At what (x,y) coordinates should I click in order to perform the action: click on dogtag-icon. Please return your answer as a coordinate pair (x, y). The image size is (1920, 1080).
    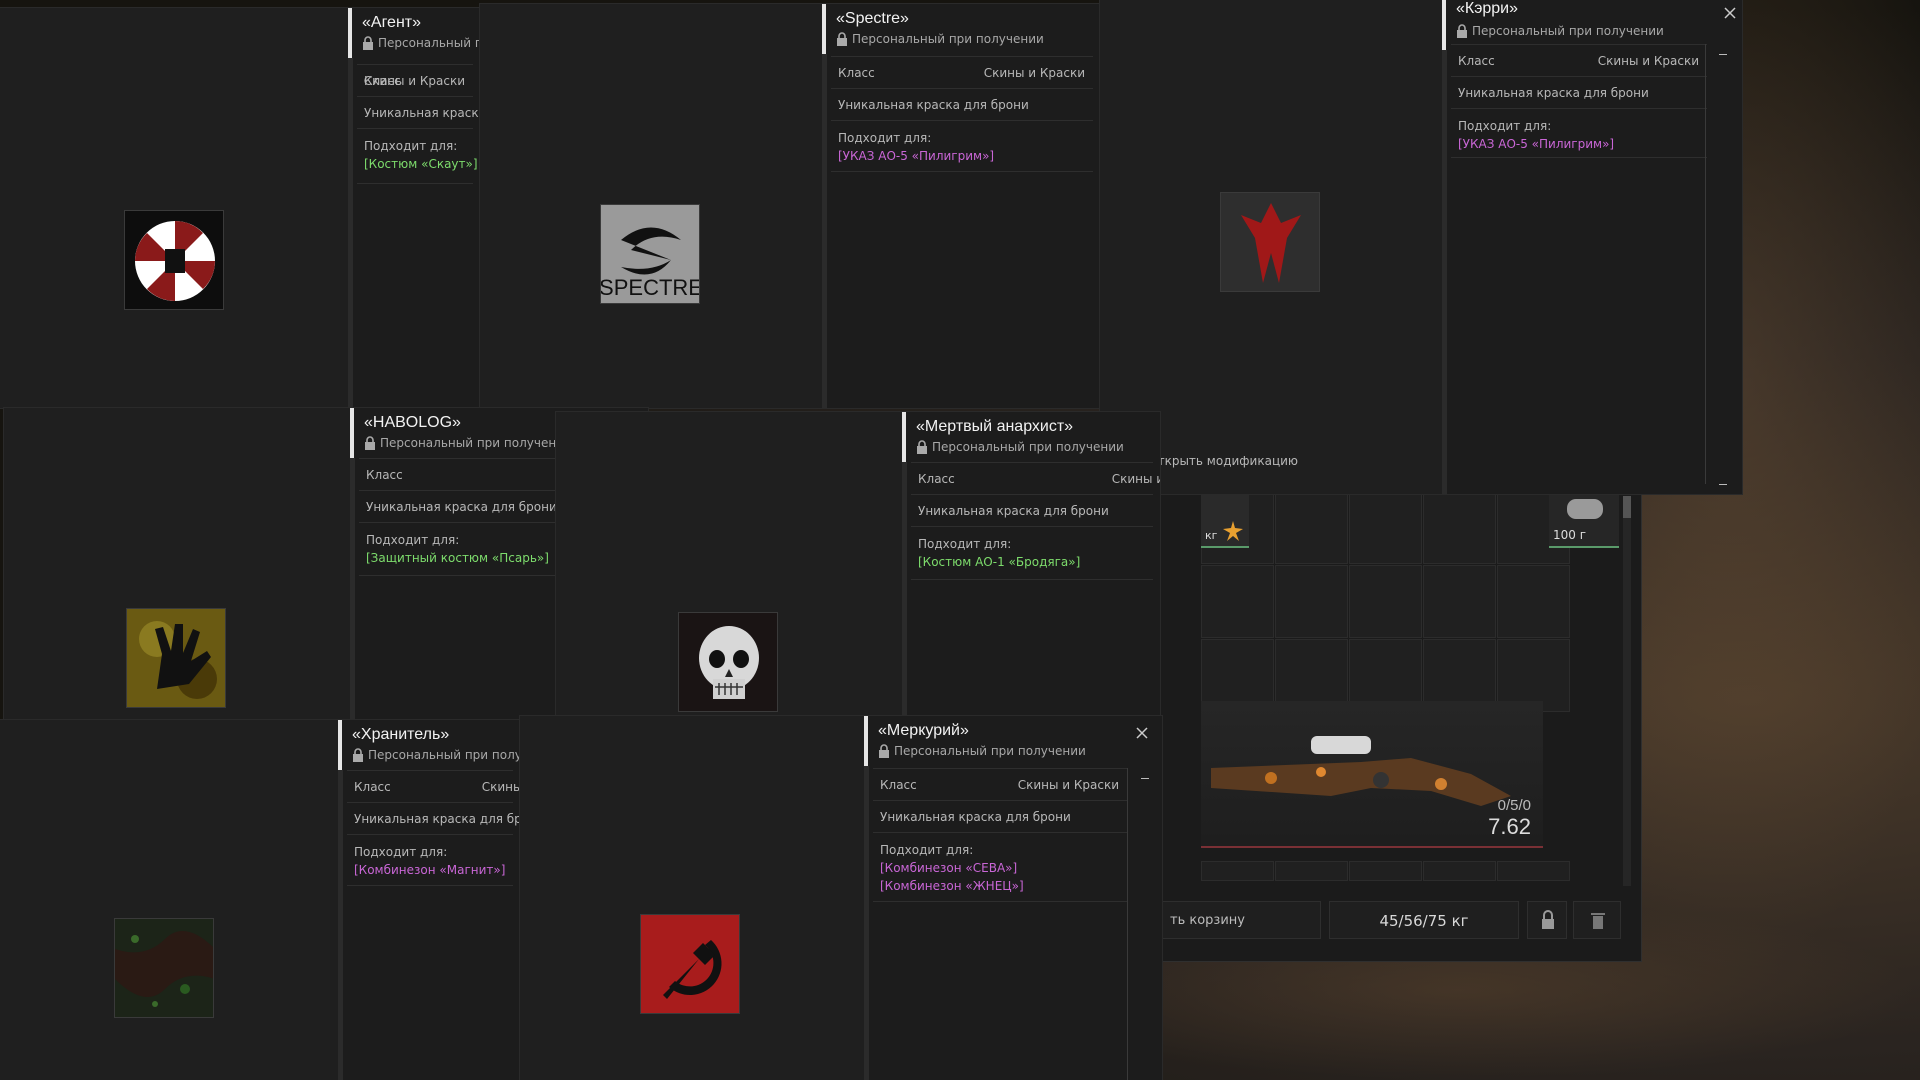
    Looking at the image, I should click on (1585, 509).